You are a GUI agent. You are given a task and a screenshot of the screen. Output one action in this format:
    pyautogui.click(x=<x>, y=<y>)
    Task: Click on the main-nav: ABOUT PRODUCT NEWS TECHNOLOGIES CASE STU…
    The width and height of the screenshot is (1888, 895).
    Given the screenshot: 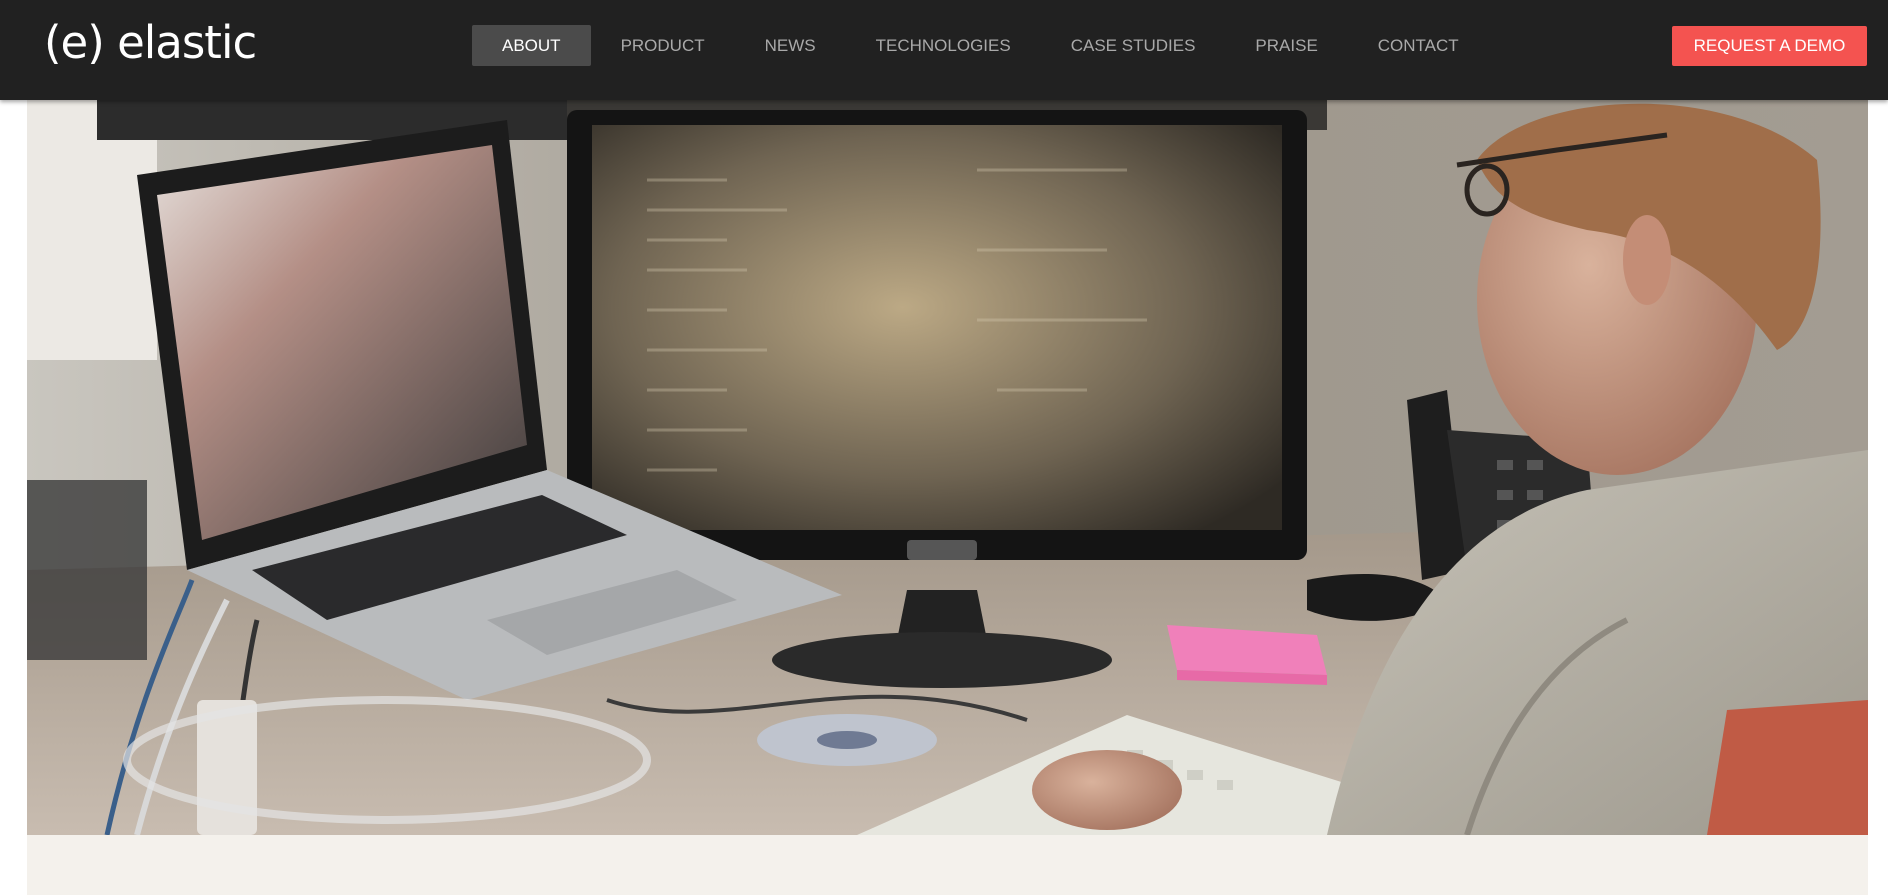 What is the action you would take?
    pyautogui.click(x=980, y=45)
    